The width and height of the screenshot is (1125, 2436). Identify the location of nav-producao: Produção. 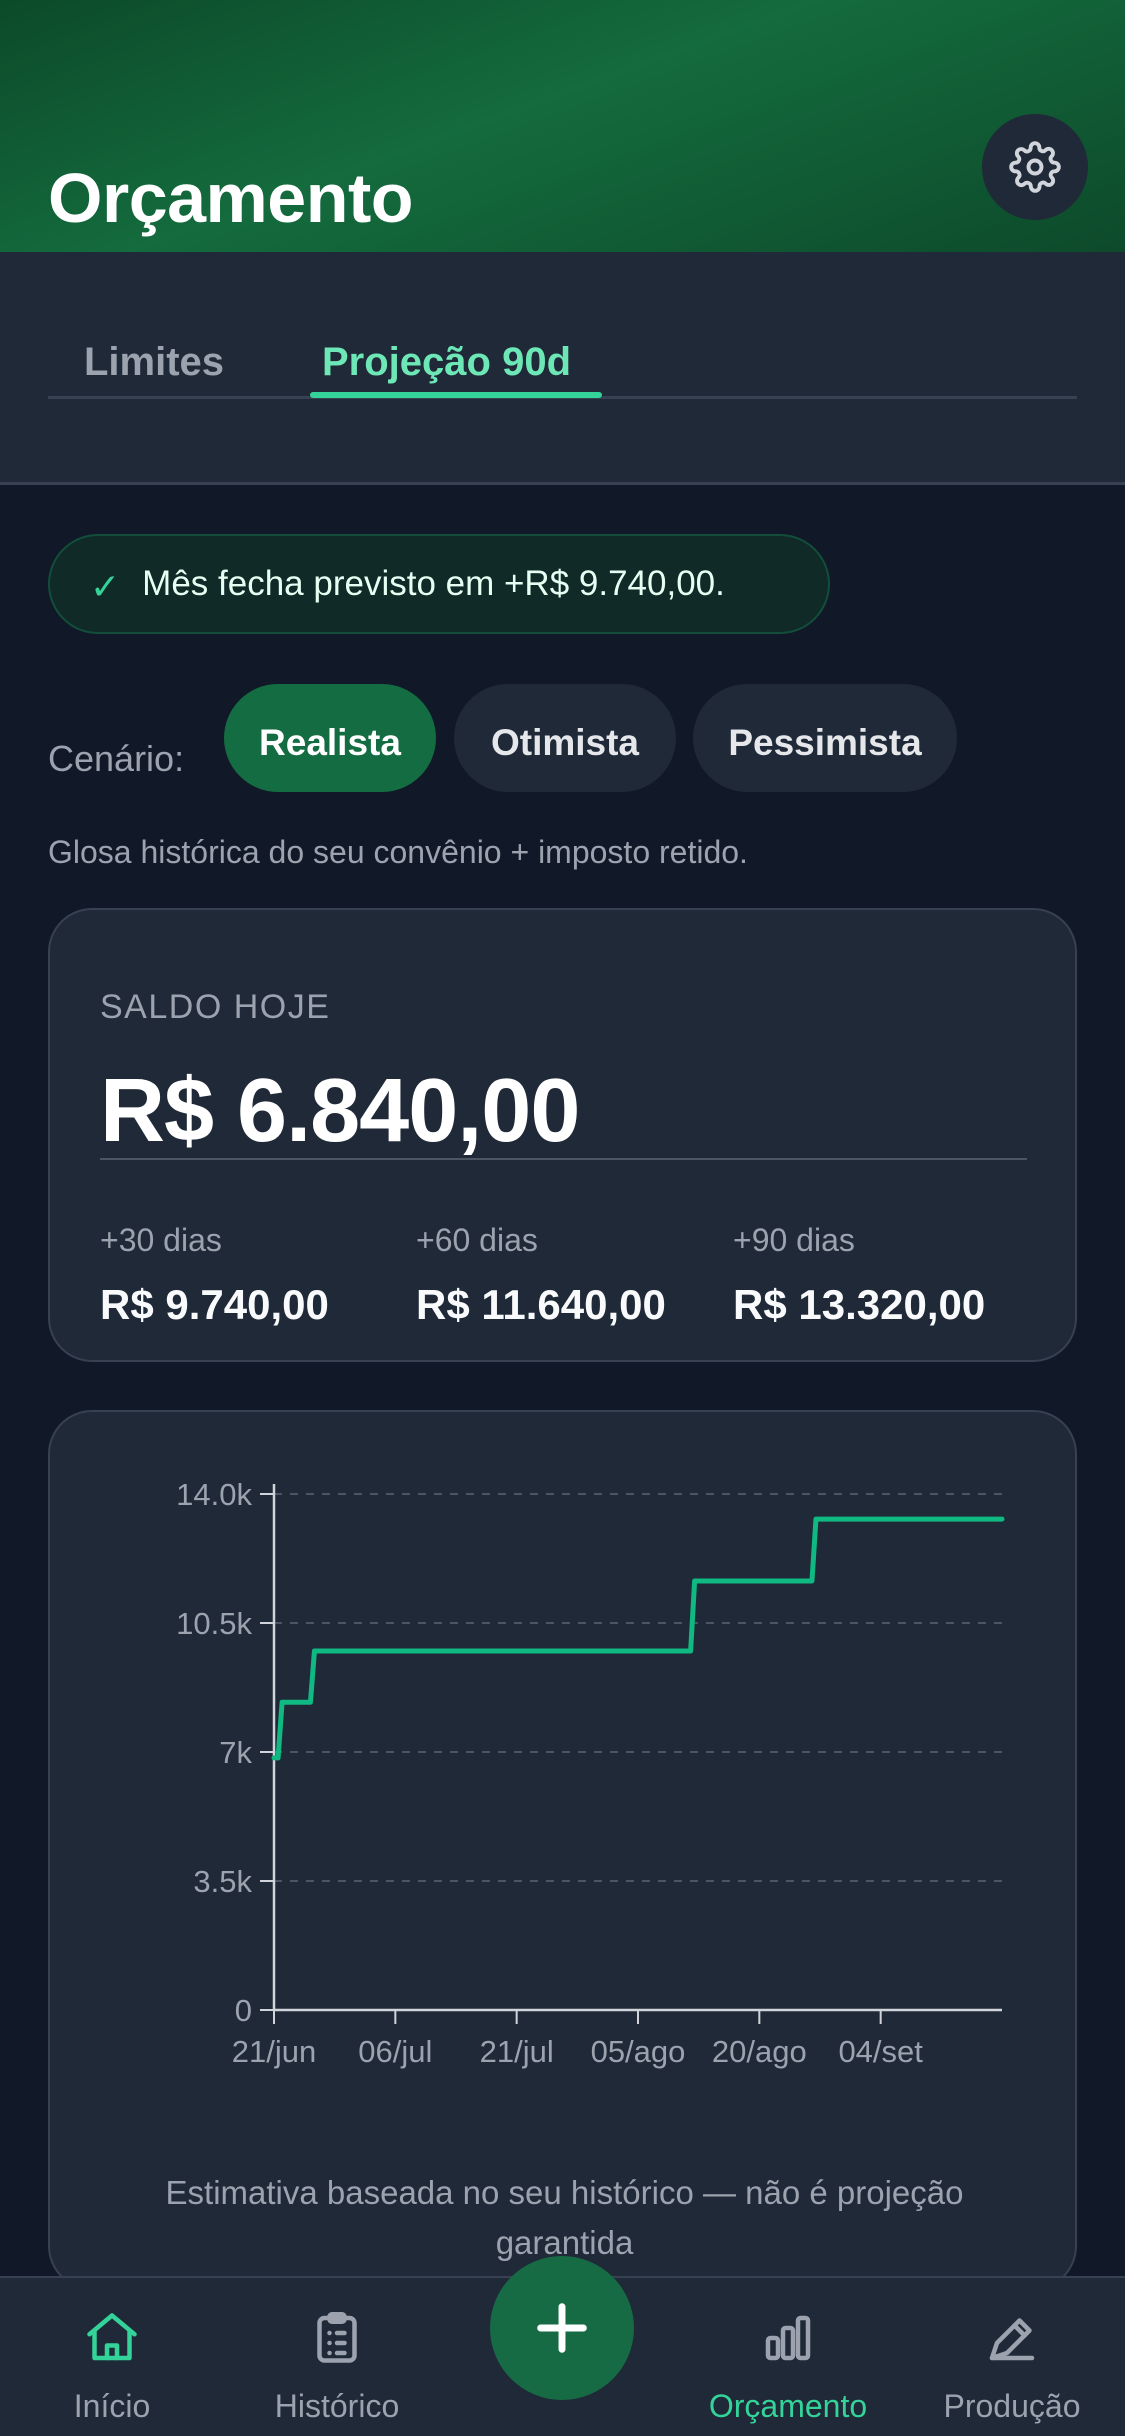
(1012, 2357).